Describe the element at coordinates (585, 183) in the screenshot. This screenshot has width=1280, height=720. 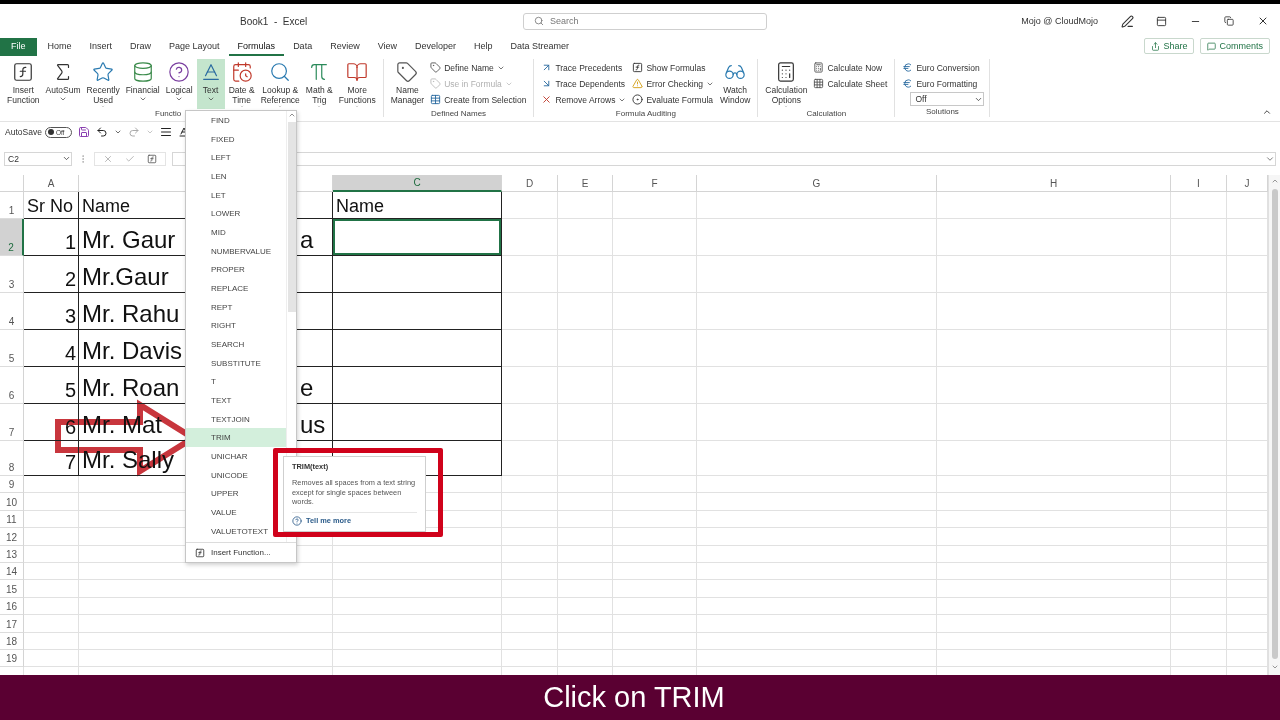
I see `column-header: E` at that location.